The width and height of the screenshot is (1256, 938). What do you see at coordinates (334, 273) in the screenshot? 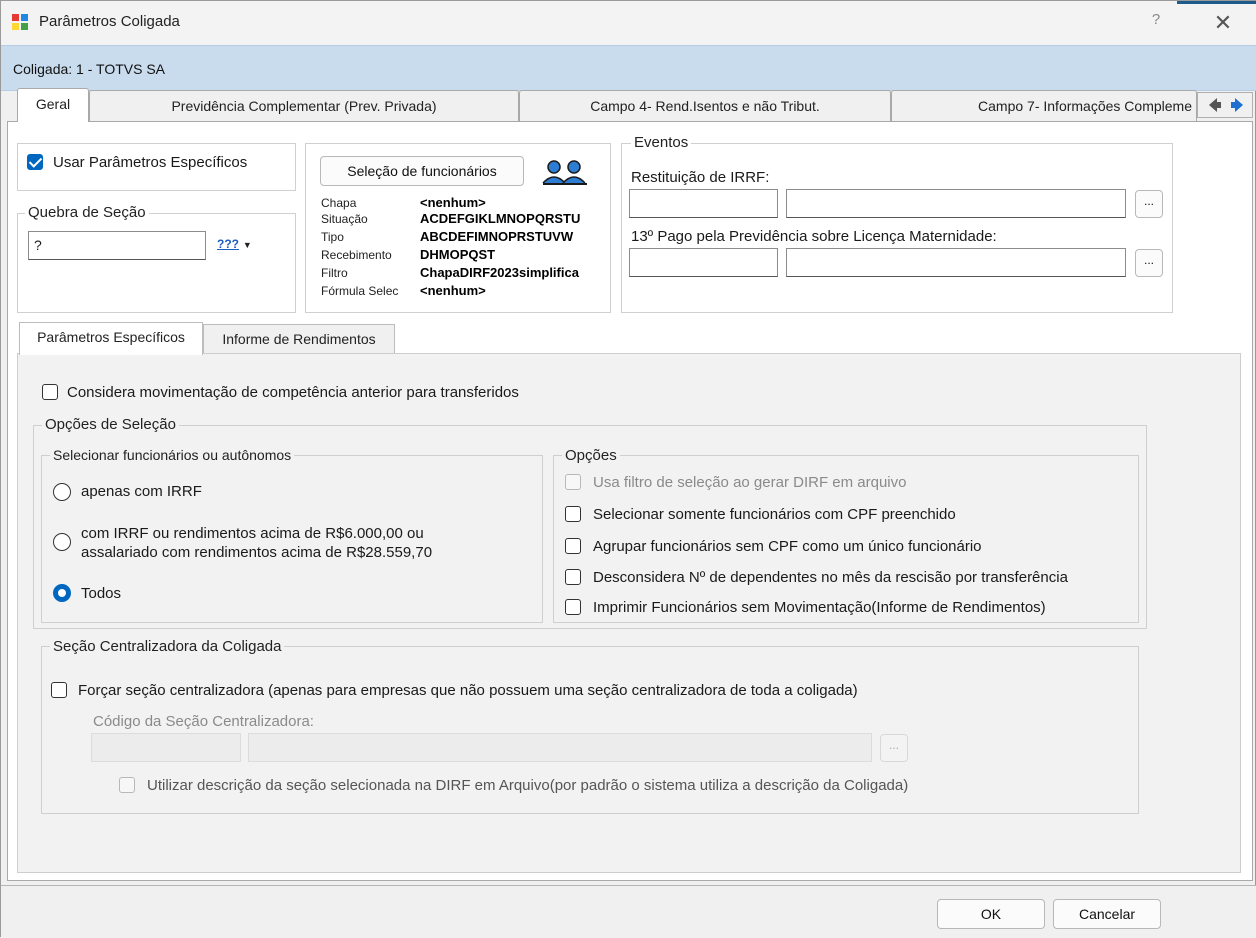
I see `info-key-filtro: Filtro` at bounding box center [334, 273].